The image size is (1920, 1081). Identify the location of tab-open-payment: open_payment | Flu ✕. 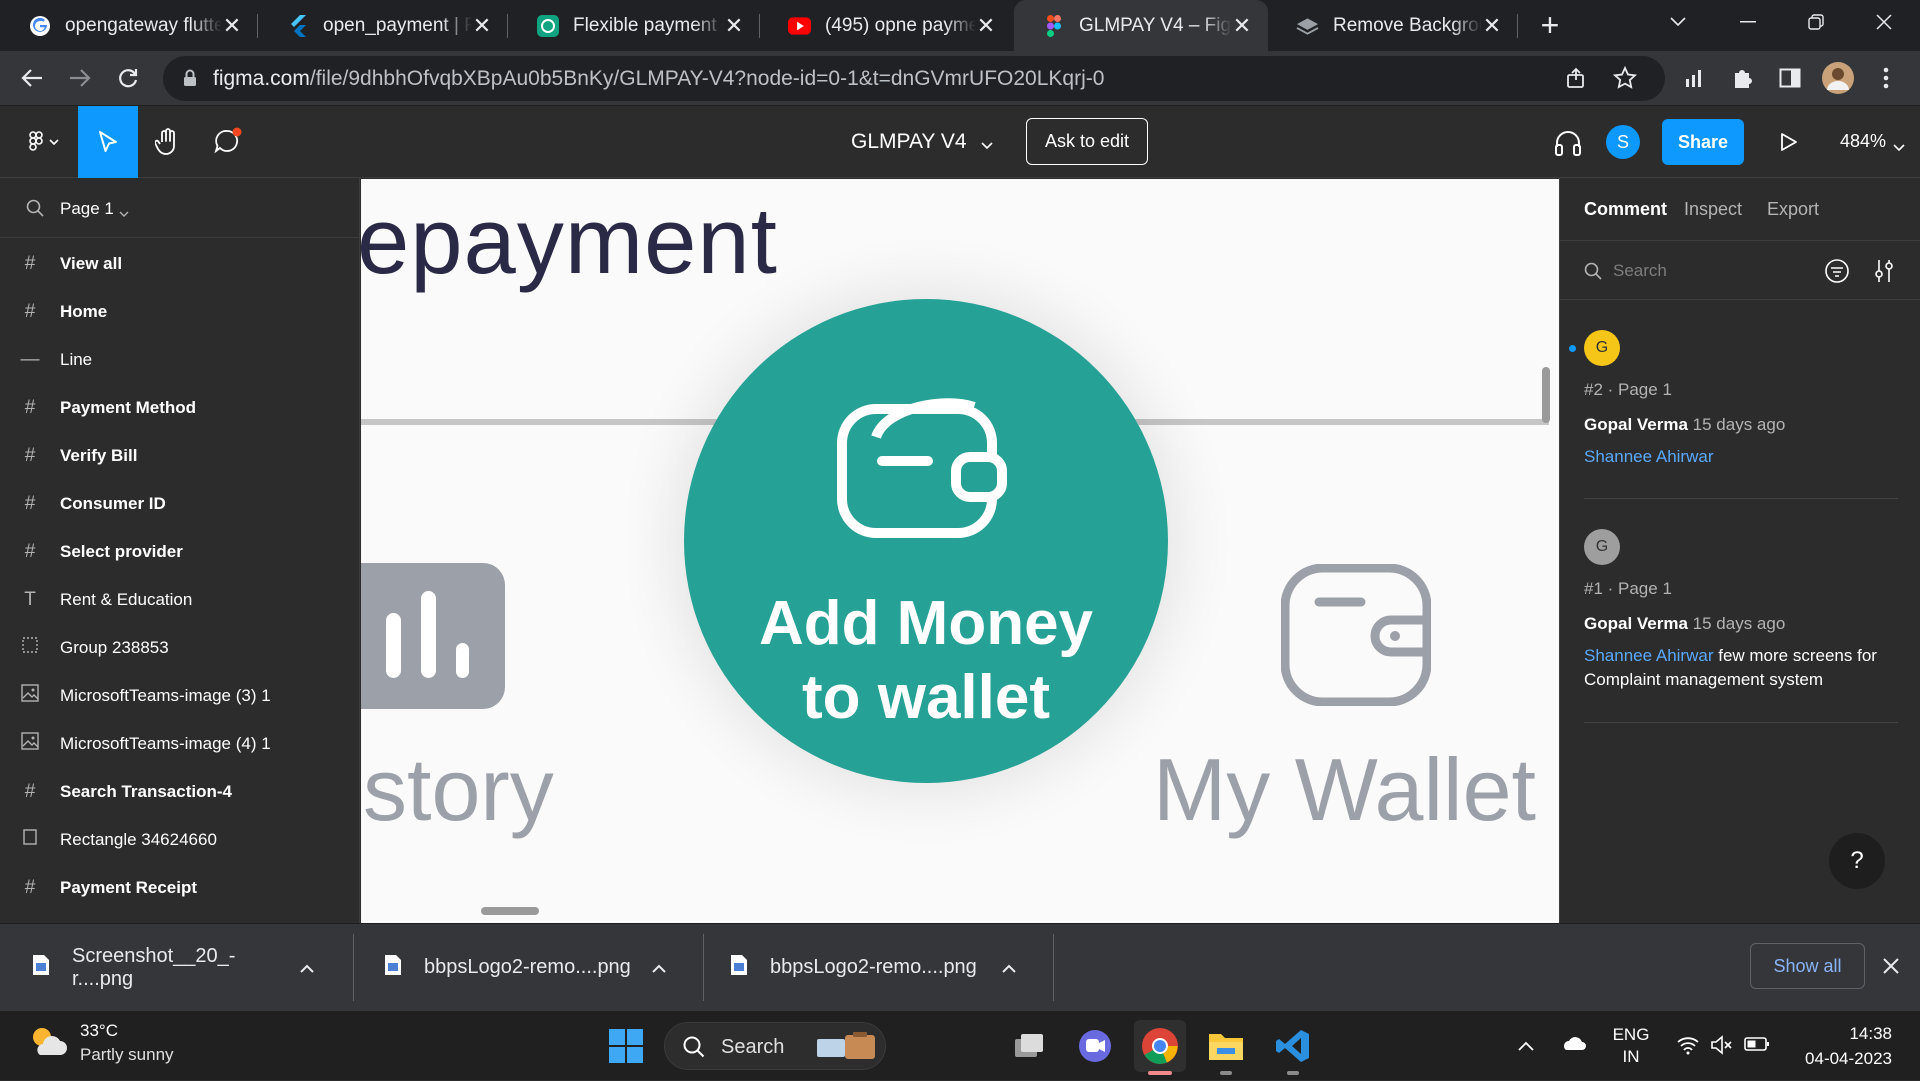
(383, 25).